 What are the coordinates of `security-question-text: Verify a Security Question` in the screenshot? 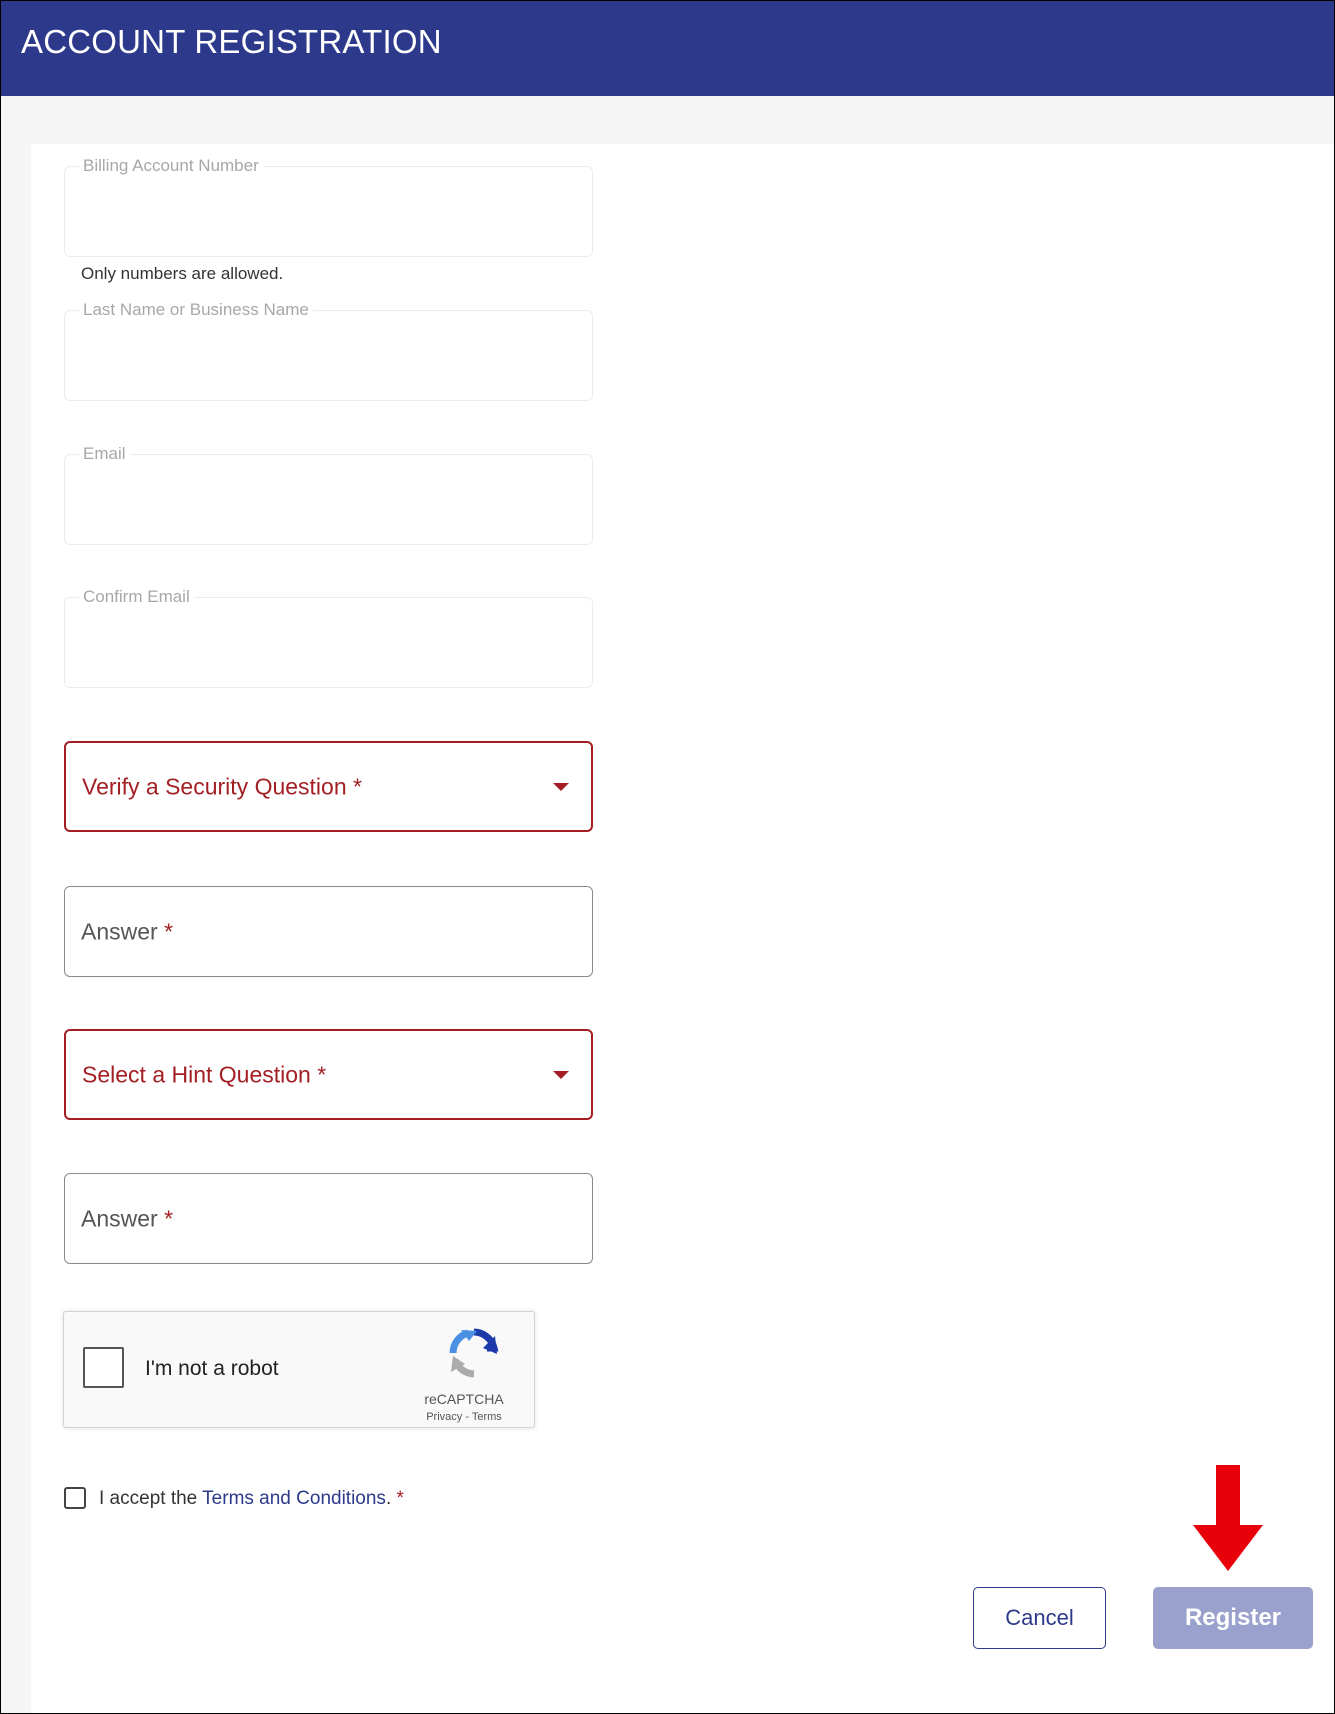 It's located at (214, 786).